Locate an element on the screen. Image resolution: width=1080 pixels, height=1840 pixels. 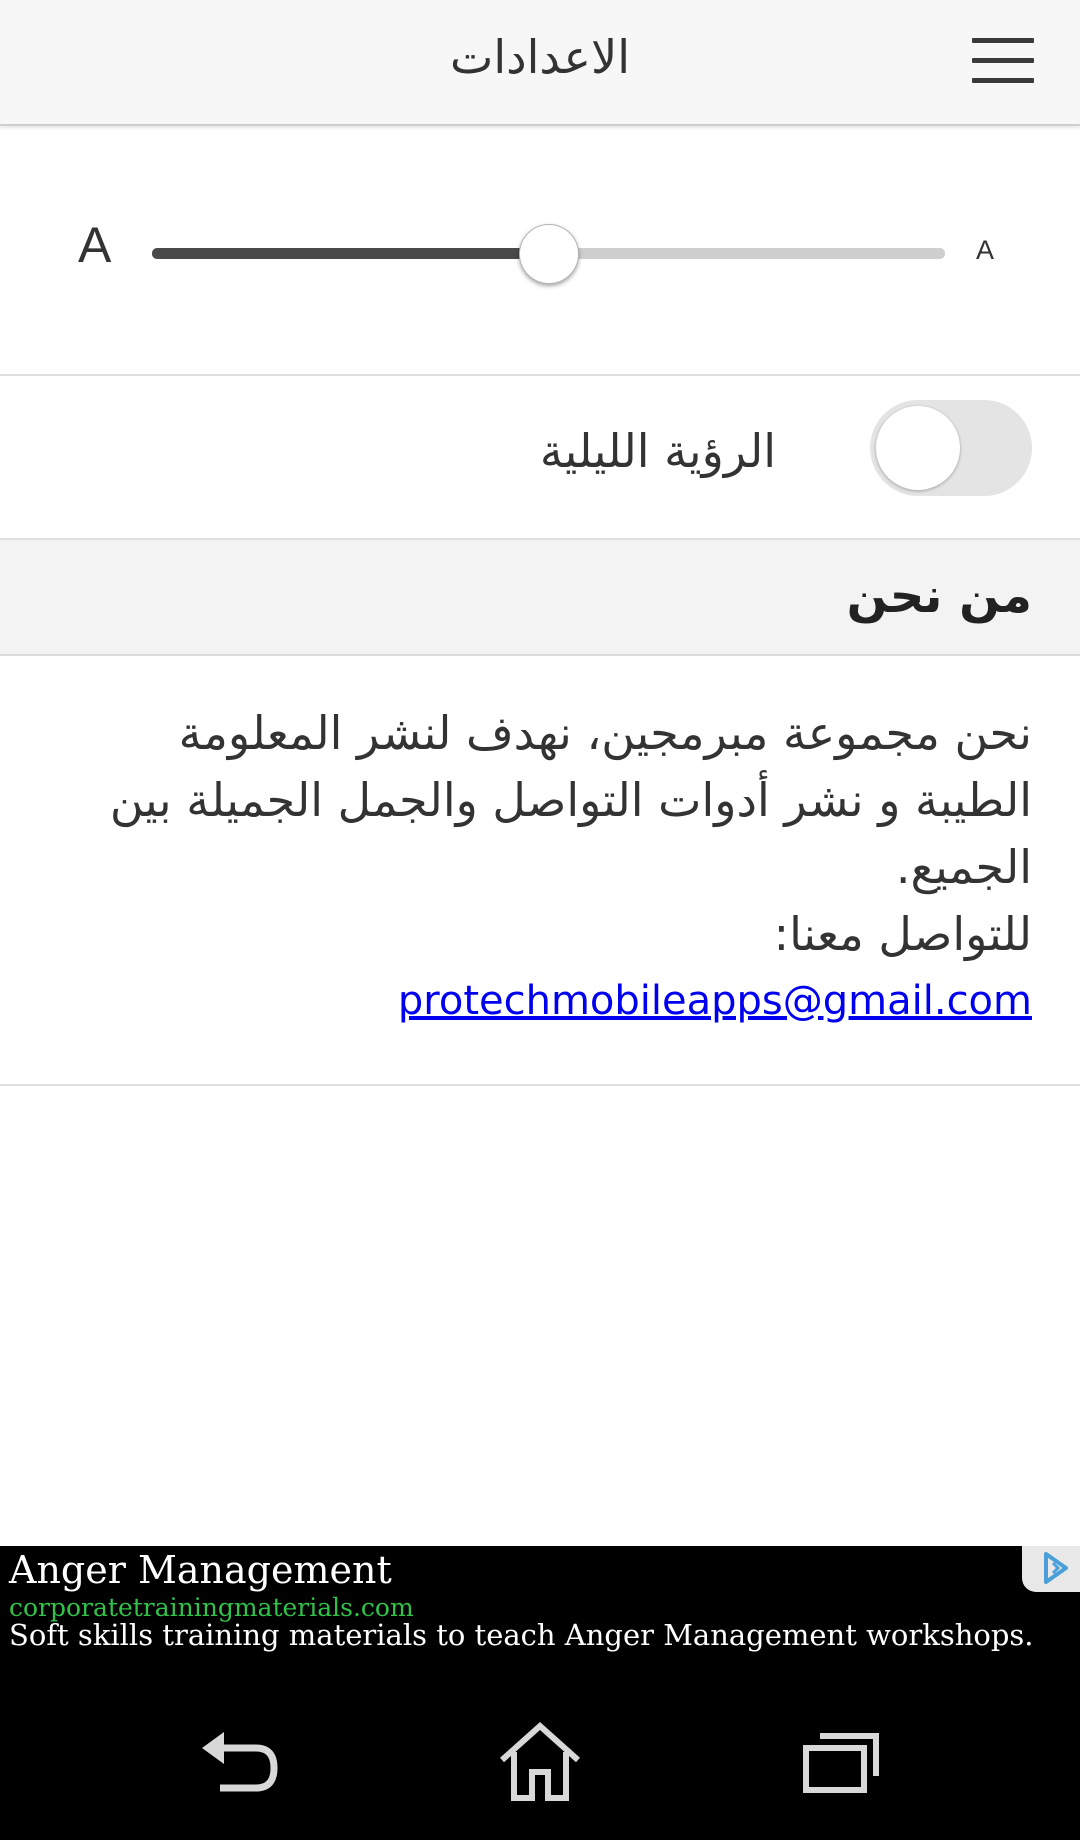
hamburger-menu-icon is located at coordinates (1003, 61).